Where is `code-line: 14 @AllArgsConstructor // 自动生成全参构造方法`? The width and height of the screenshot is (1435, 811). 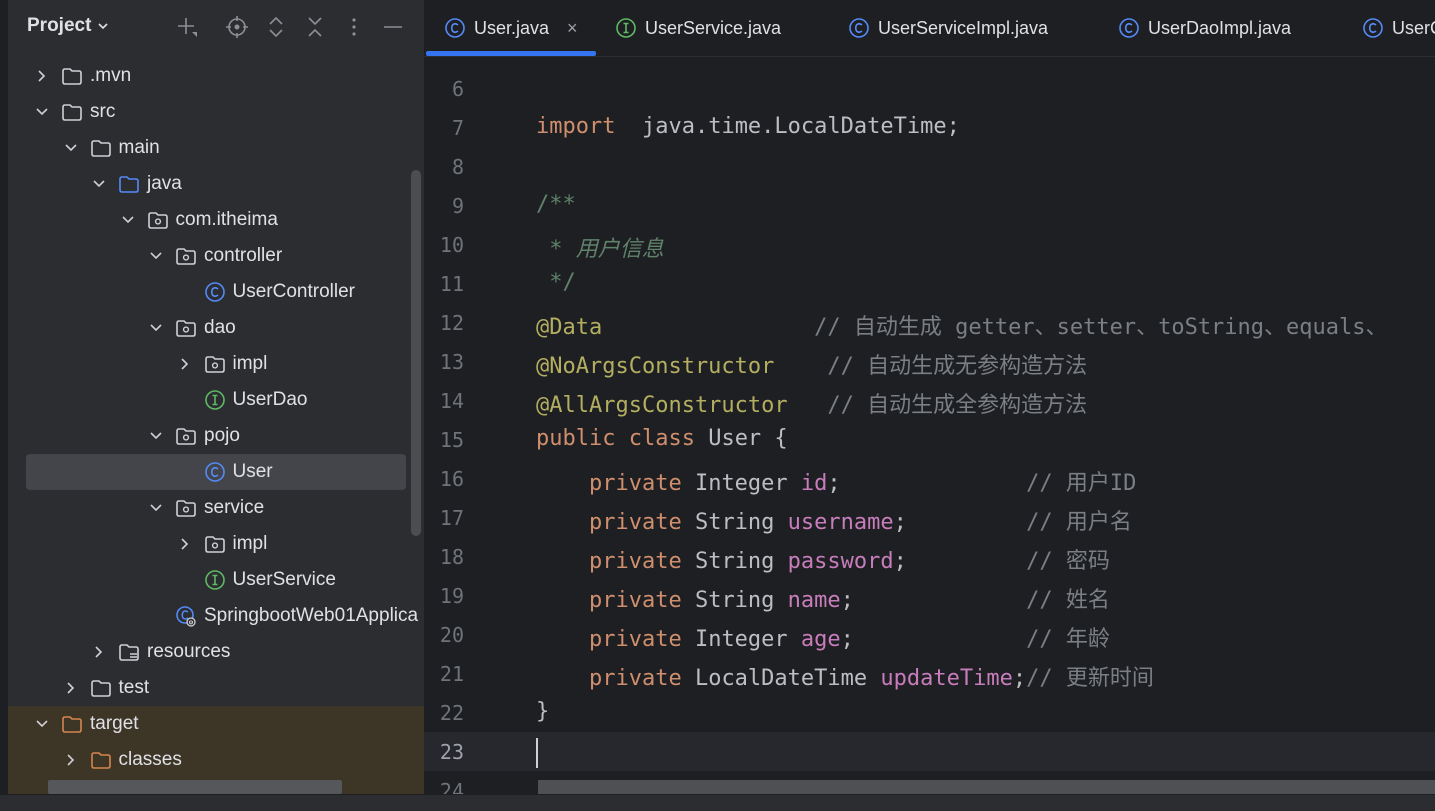 code-line: 14 @AllArgsConstructor // 自动生成全参构造方法 is located at coordinates (929, 400).